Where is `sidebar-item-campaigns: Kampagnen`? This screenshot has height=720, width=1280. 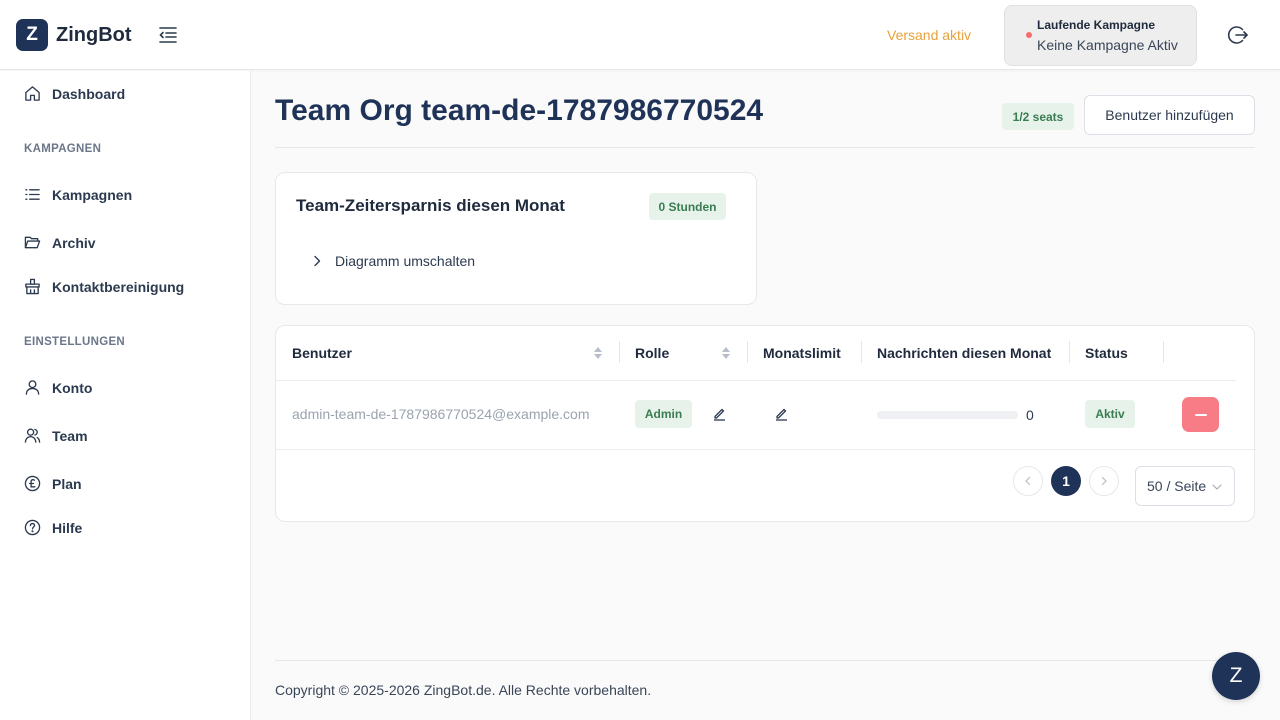
sidebar-item-campaigns: Kampagnen is located at coordinates (78, 194).